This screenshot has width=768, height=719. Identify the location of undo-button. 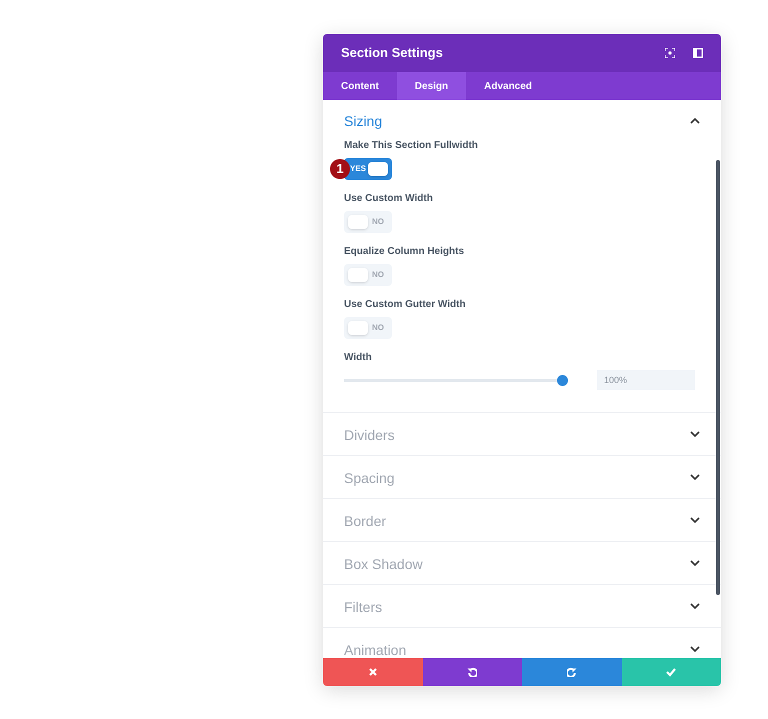
(472, 672).